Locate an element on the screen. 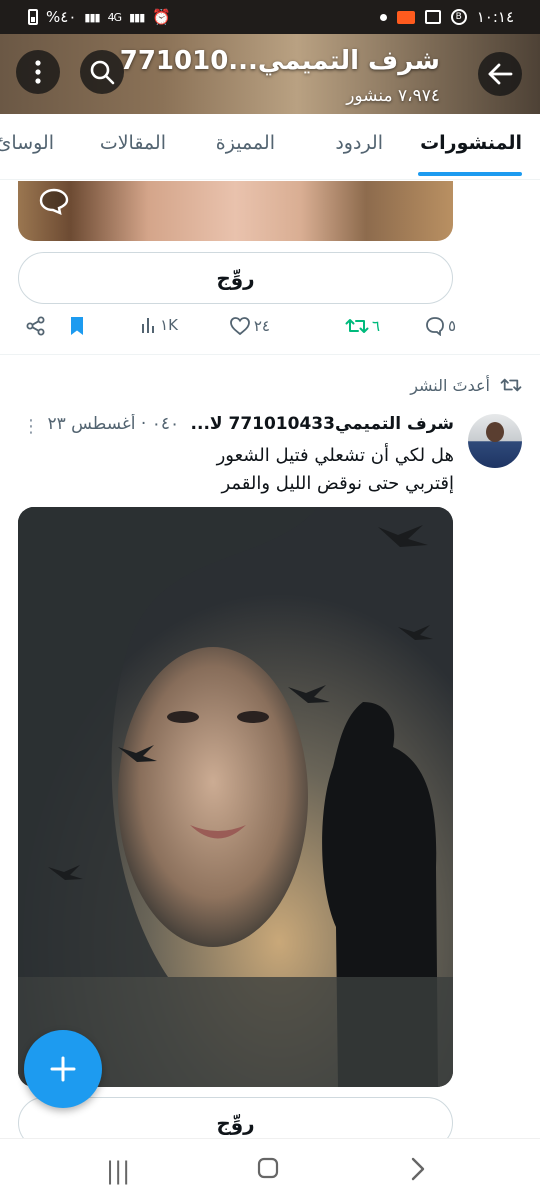 Image resolution: width=540 pixels, height=1200 pixels. more-vertical-icon is located at coordinates (38, 72).